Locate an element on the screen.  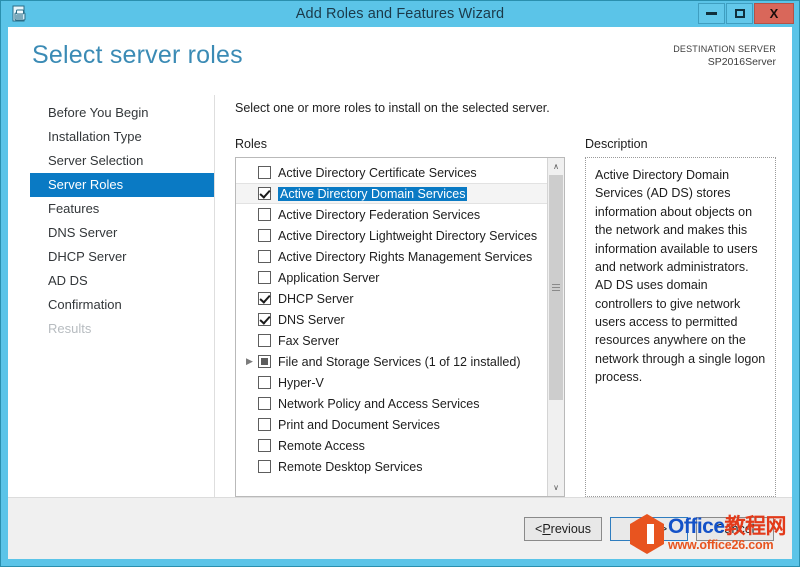
window-controls: X is located at coordinates (745, 13).